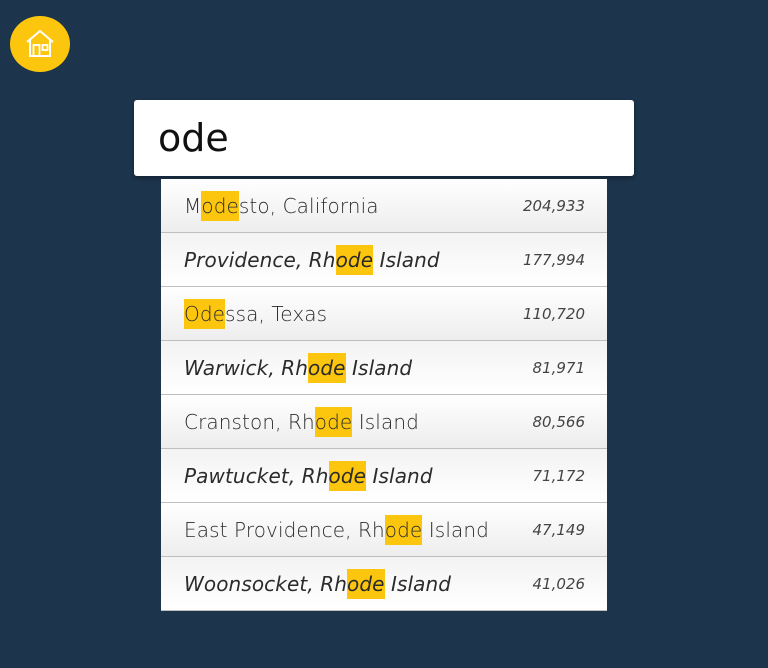 Image resolution: width=768 pixels, height=668 pixels. I want to click on list-item: Modesto, California 204,933, so click(384, 206).